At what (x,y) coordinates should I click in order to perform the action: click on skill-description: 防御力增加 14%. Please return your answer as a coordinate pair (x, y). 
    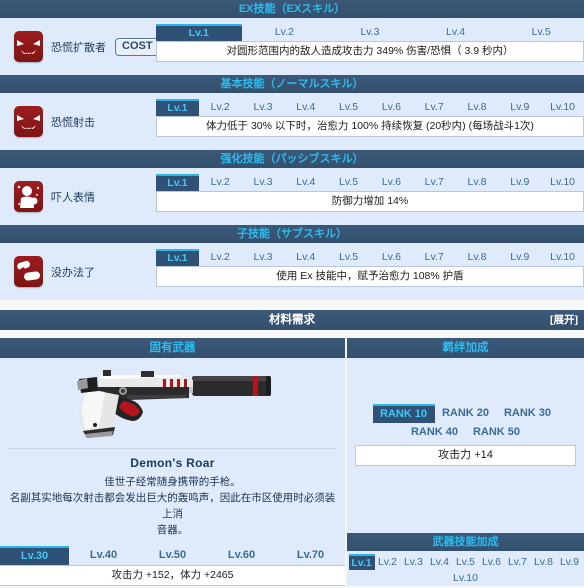
    Looking at the image, I should click on (370, 201).